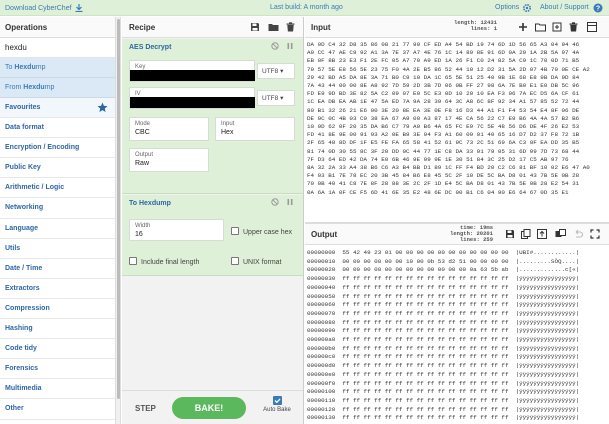 The height and width of the screenshot is (424, 609). I want to click on folder-icon, so click(273, 27).